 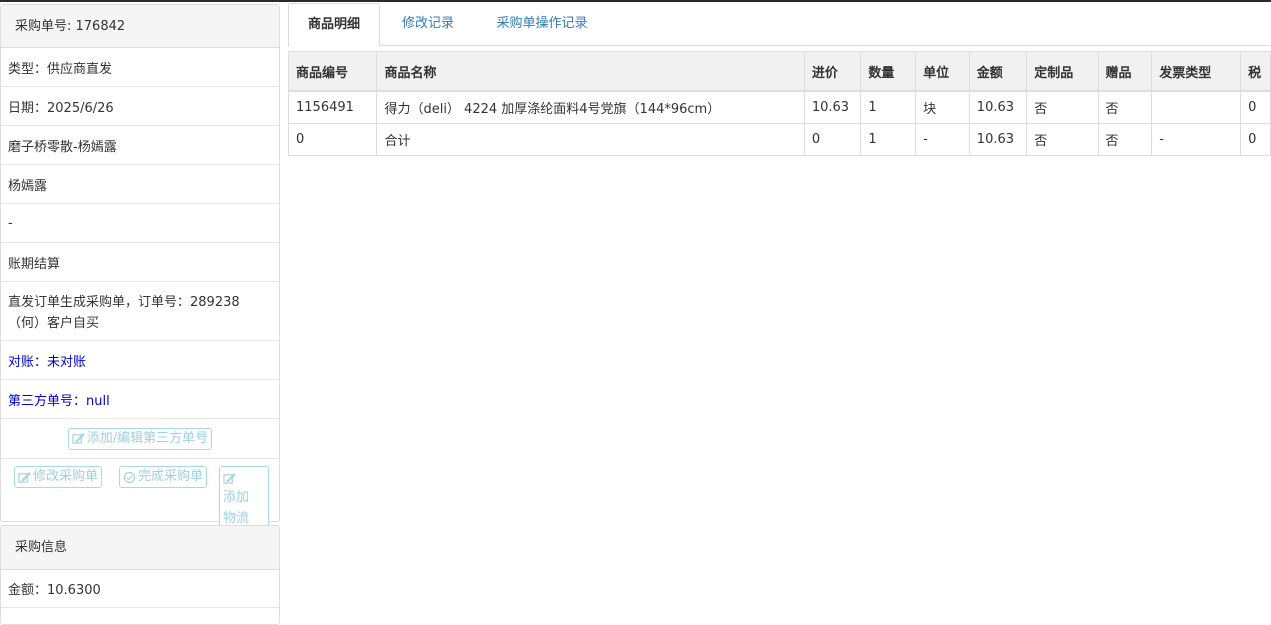 I want to click on reconcile-status: 对账：未对账, so click(x=140, y=360).